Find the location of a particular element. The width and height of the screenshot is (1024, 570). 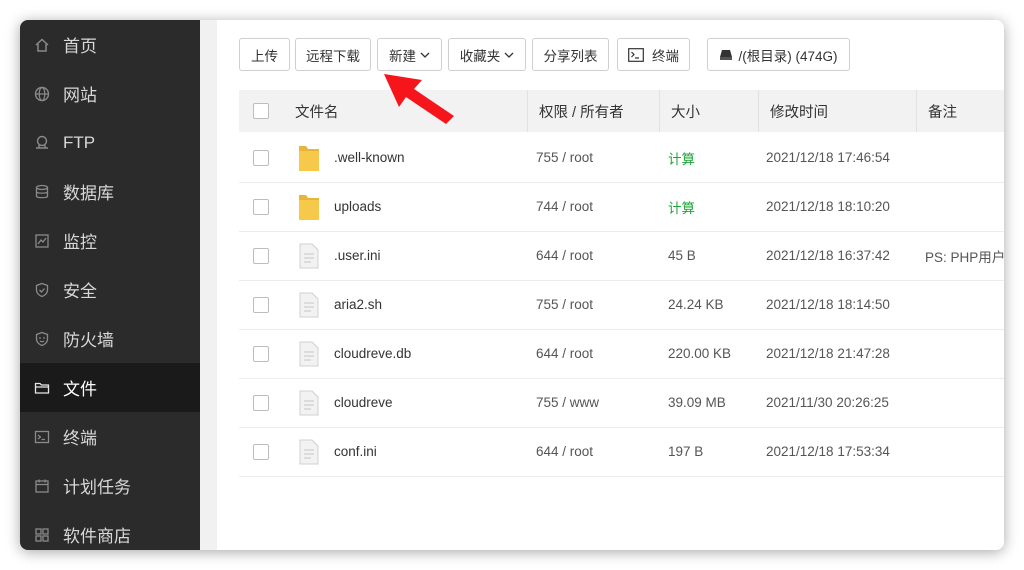

file-size: 39.09 MB is located at coordinates (697, 402).